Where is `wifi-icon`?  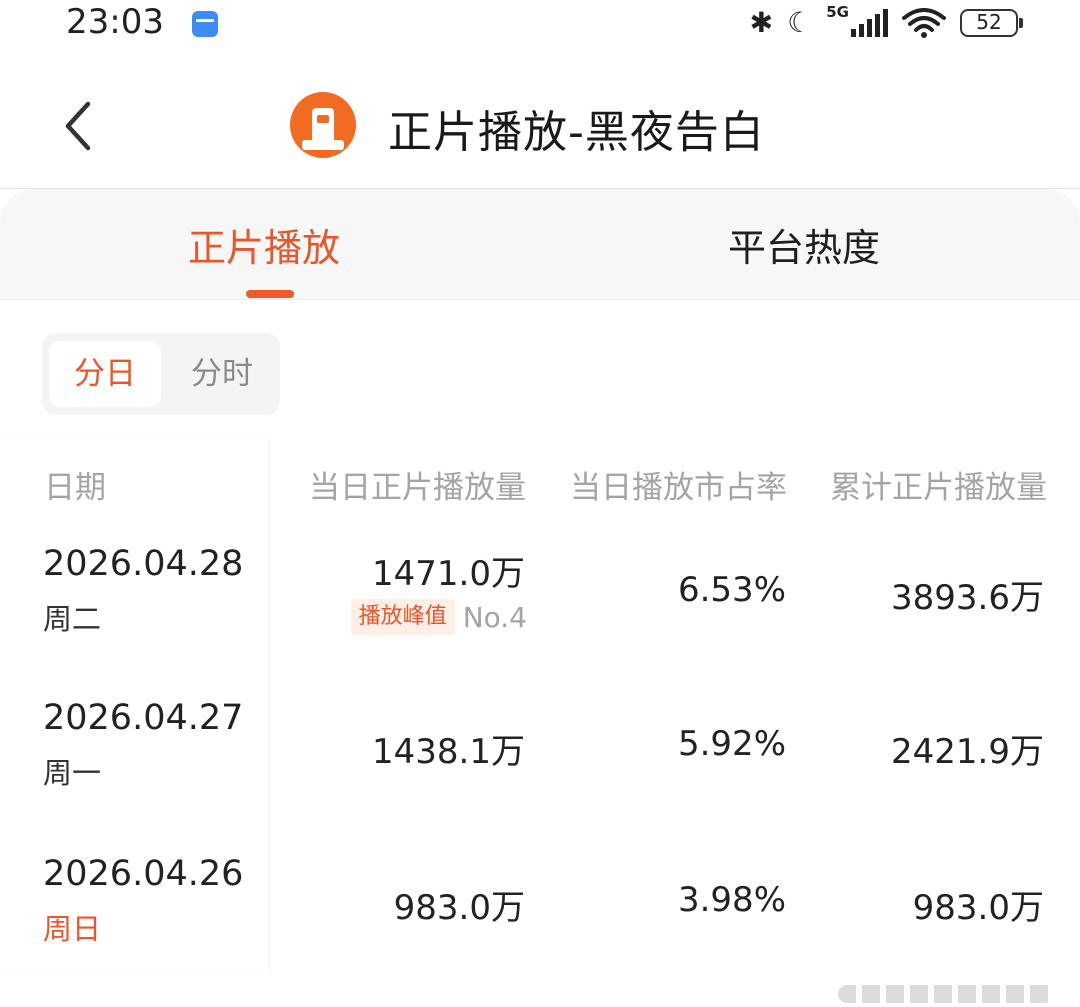
wifi-icon is located at coordinates (924, 23).